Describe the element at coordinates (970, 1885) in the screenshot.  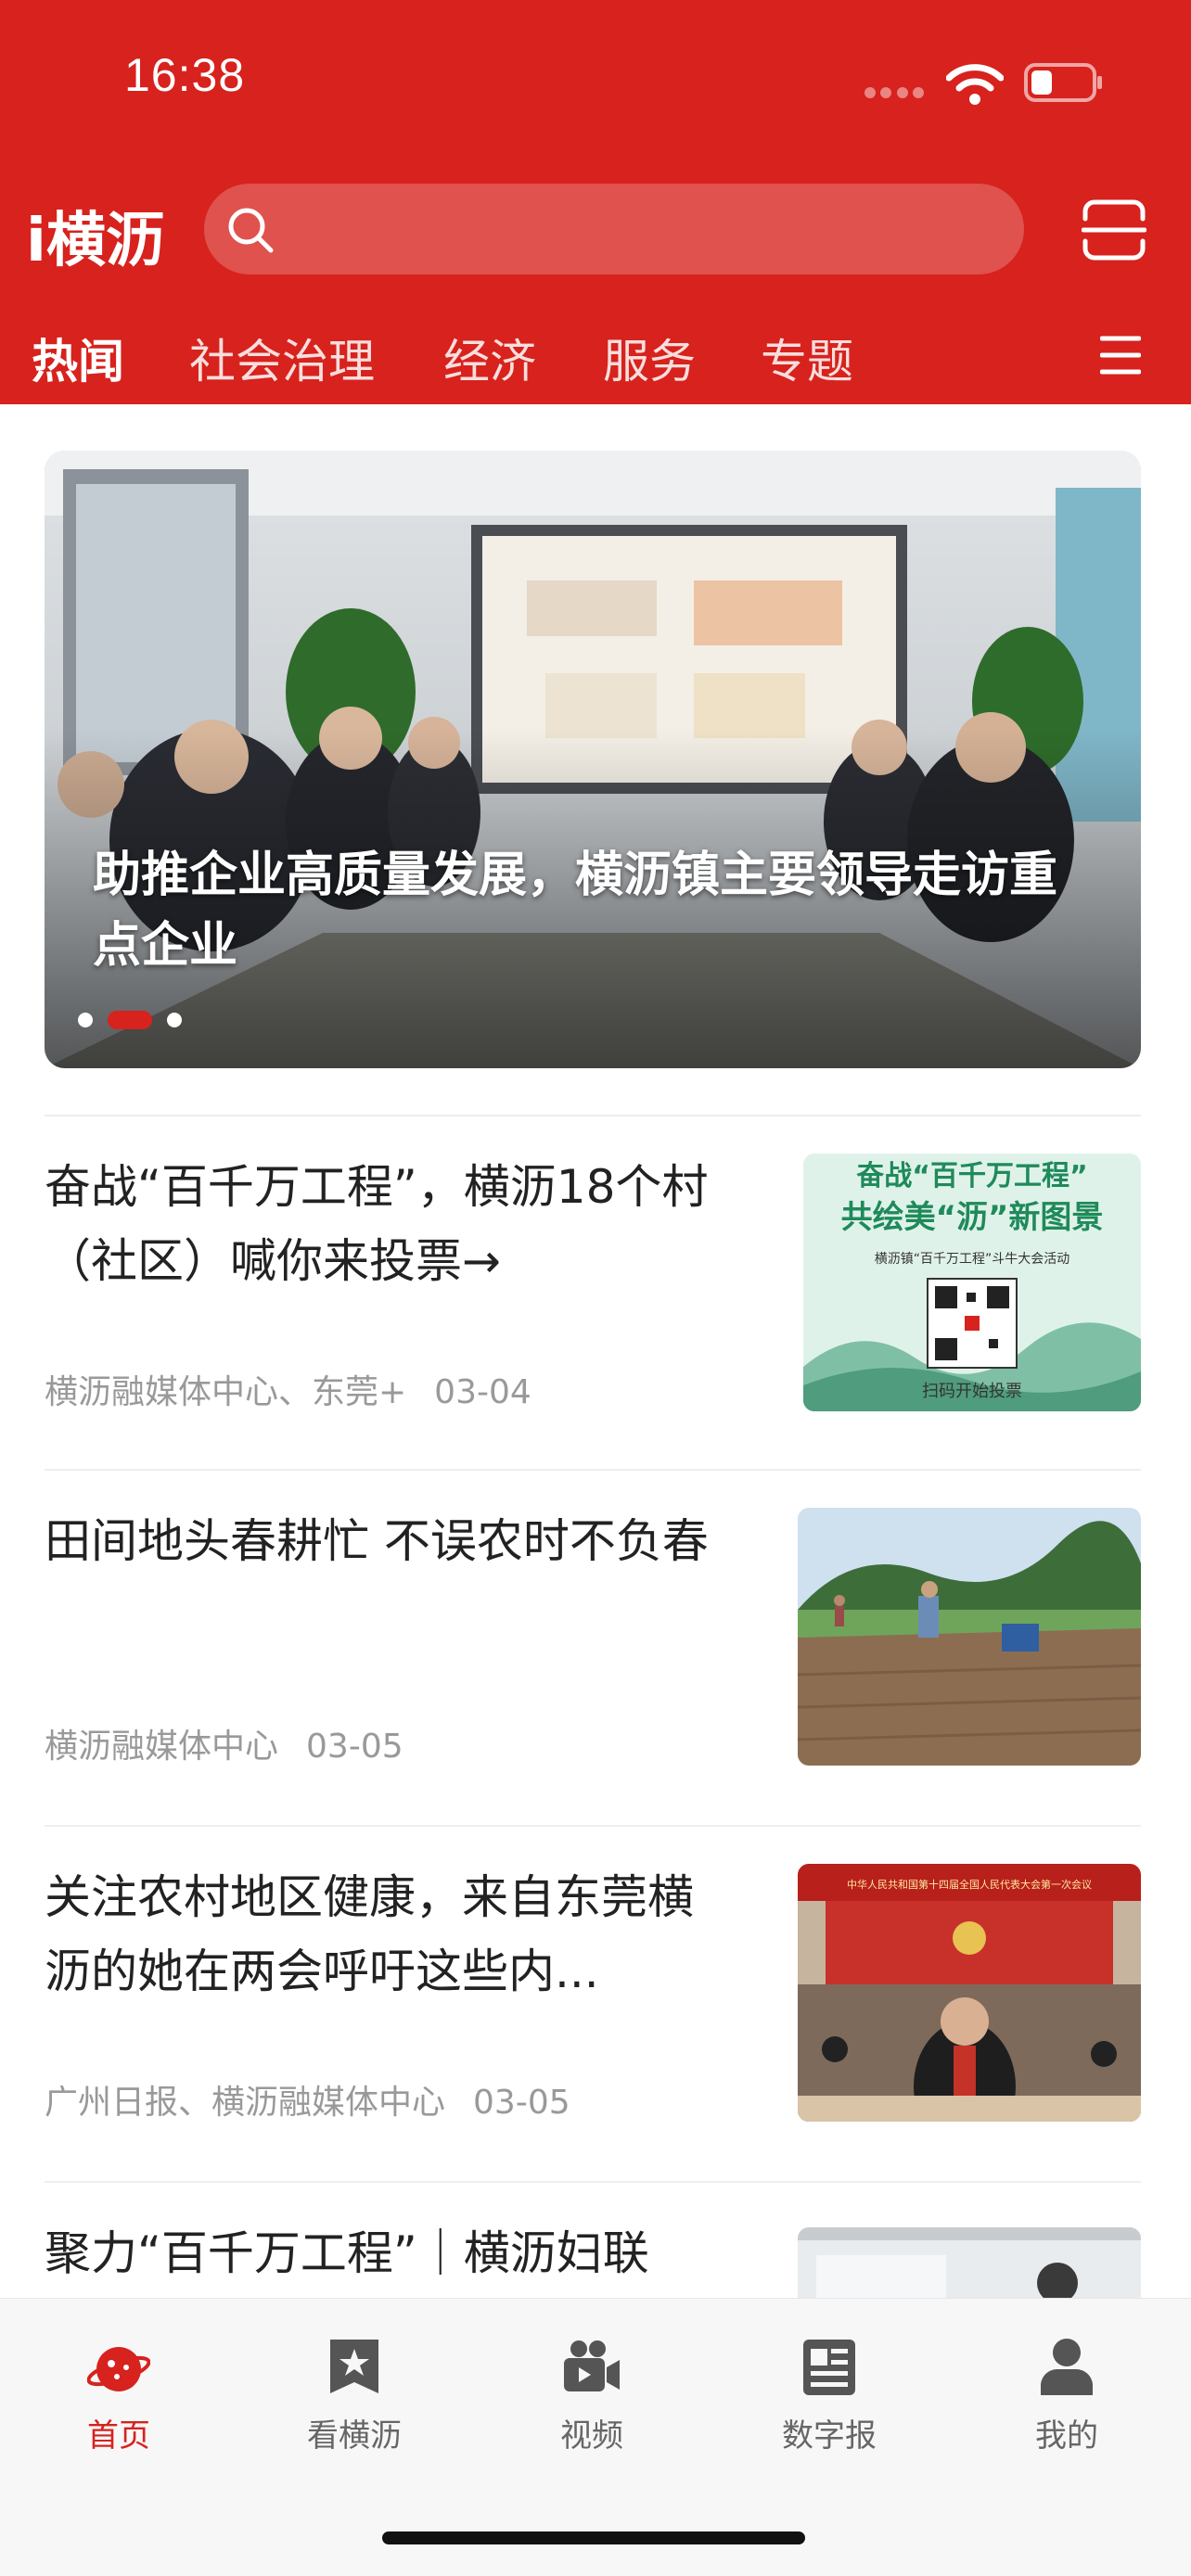
I see `hall-banner-text: 中华人民共和国第十四届全国人民代表大会第一次会议` at that location.